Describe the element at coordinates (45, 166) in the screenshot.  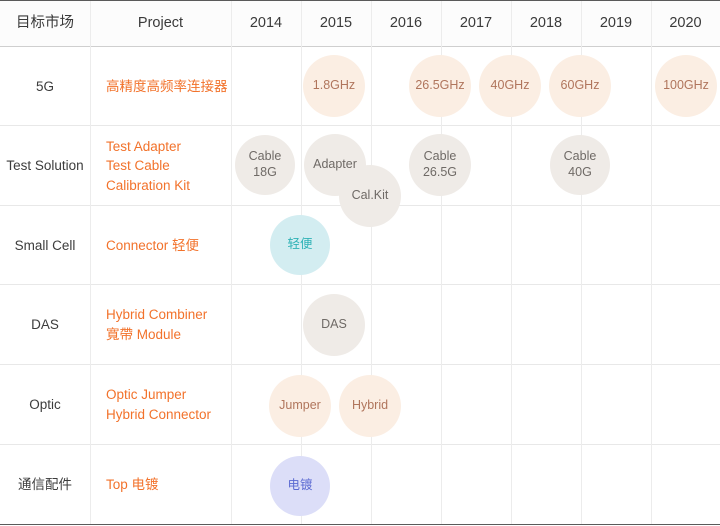
I see `market-cell: Test Solution` at that location.